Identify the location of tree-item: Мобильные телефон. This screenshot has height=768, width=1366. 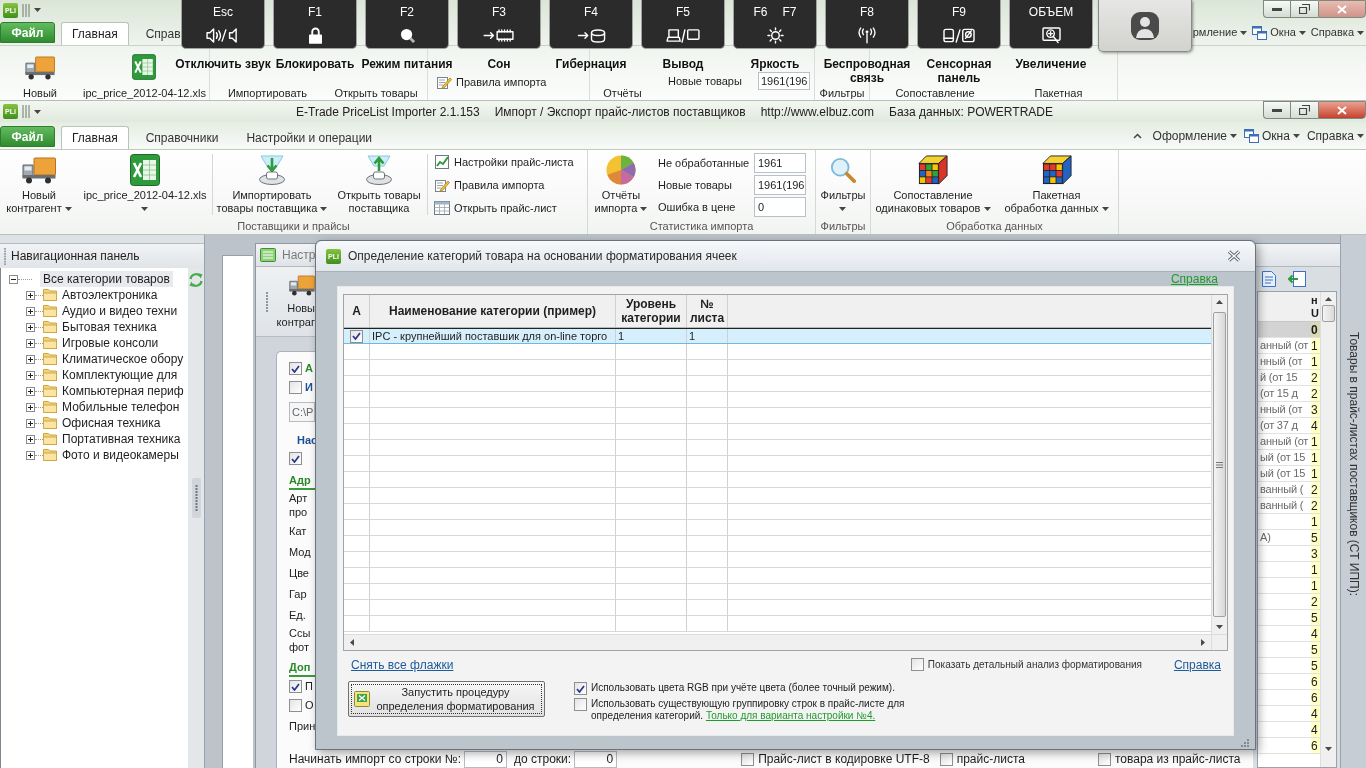
(121, 407).